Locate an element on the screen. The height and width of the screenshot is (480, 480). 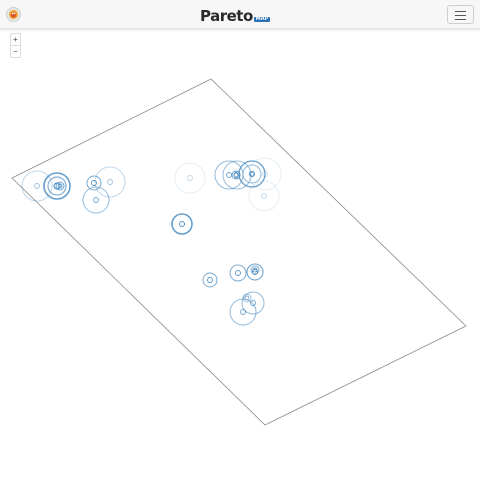
zoom-control: + − is located at coordinates (15, 45).